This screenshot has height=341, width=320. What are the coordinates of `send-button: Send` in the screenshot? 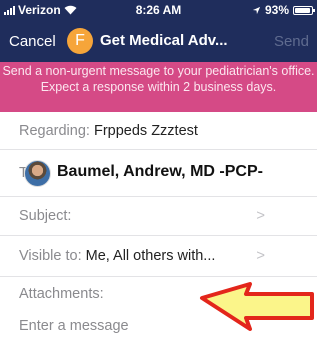 It's located at (291, 41).